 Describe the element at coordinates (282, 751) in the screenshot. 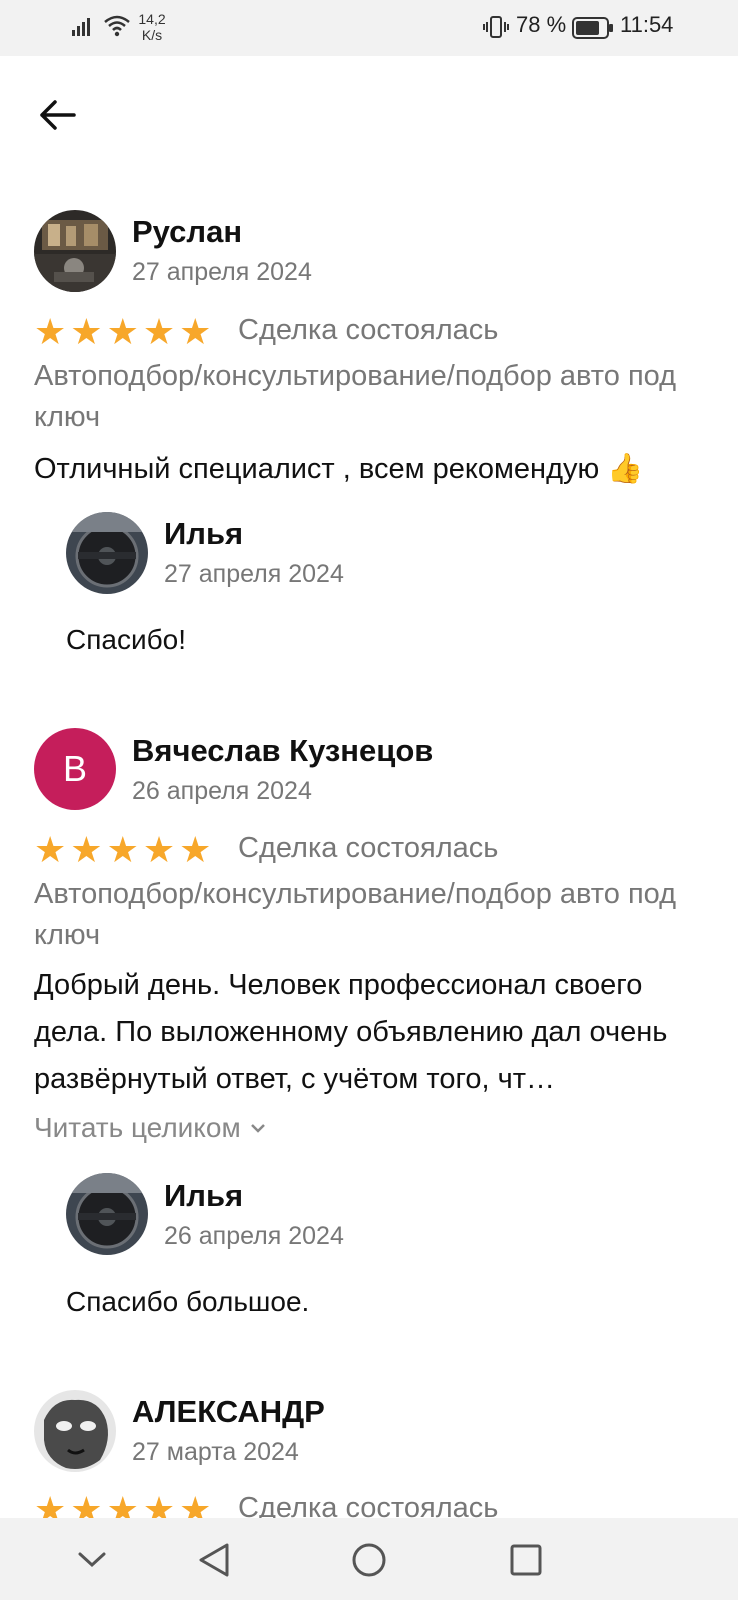

I see `reviewer-name: Вячеслав Кузнецов` at that location.